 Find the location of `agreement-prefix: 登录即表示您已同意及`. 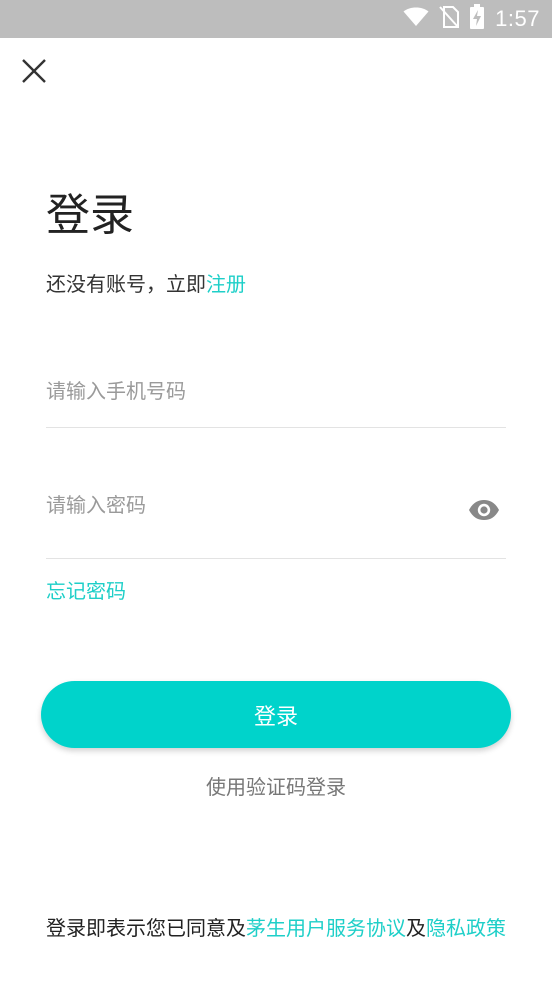

agreement-prefix: 登录即表示您已同意及 is located at coordinates (146, 928).